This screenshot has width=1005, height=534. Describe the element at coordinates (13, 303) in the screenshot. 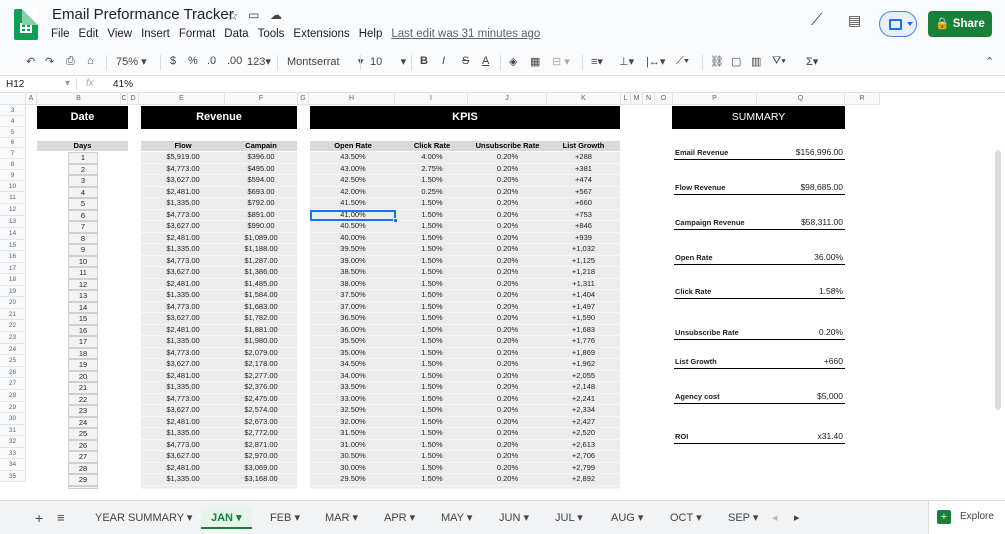

I see `row-header: 20` at that location.